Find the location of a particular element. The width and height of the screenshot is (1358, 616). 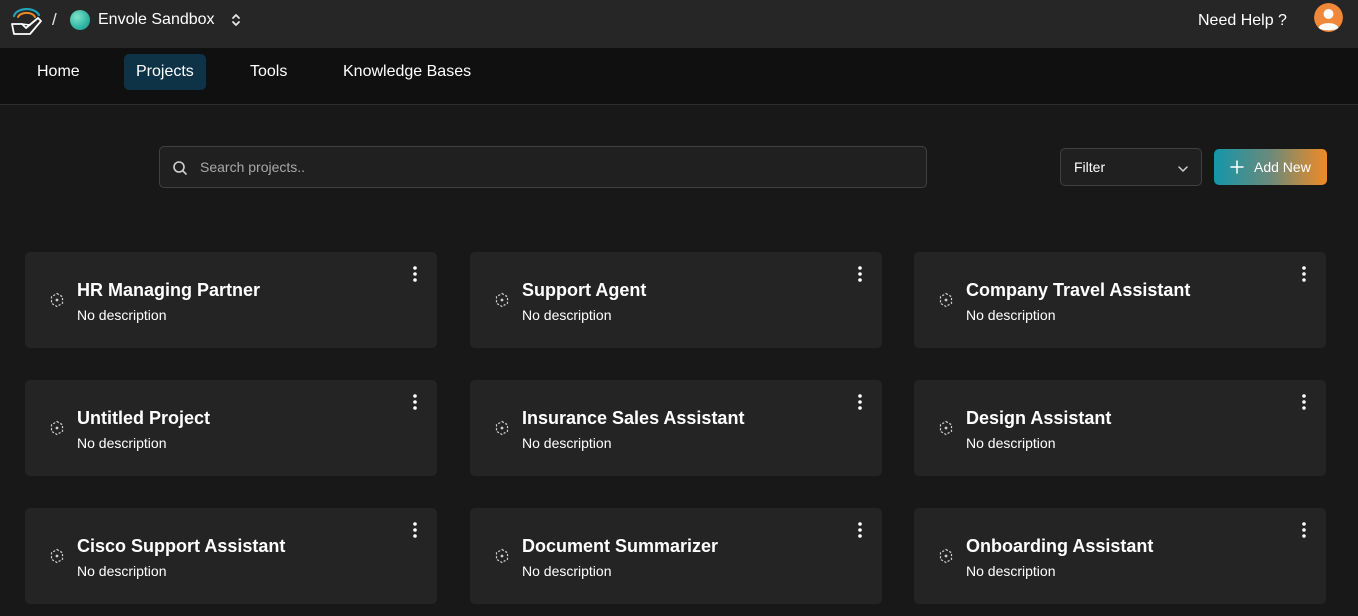

project-title: Cisco Support Assistant is located at coordinates (181, 546).